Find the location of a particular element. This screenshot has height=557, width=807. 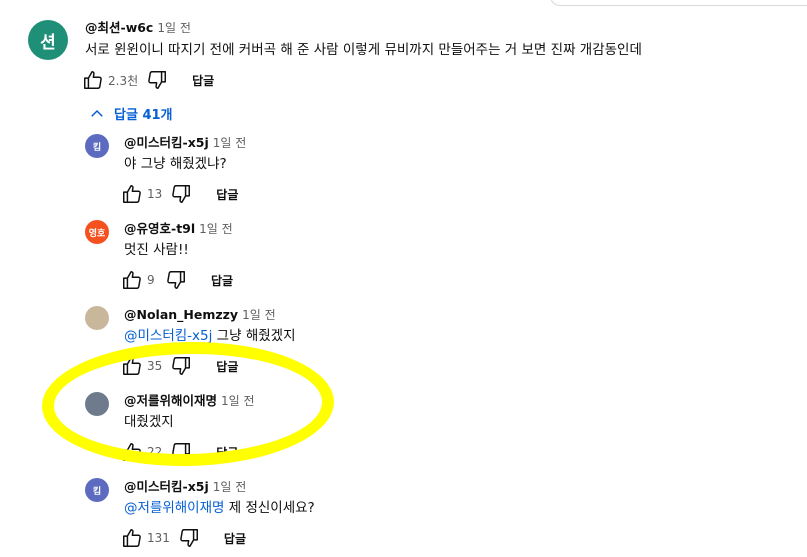

replies-toggle-button: 답글 41개 is located at coordinates (130, 113).